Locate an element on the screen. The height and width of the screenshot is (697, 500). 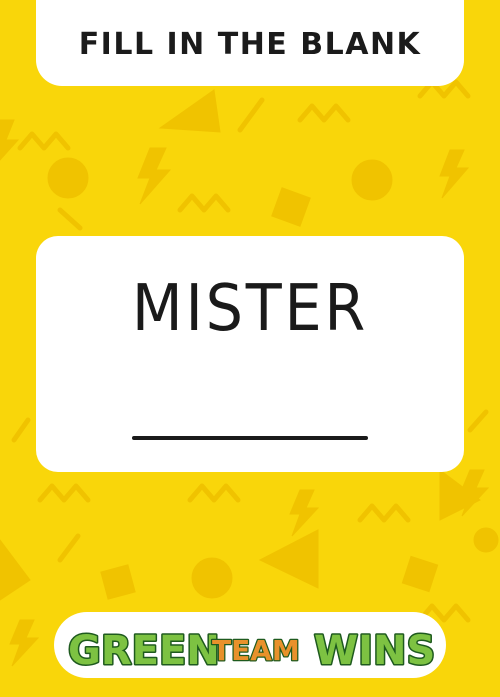
logo-word-wins: WINS is located at coordinates (374, 651).